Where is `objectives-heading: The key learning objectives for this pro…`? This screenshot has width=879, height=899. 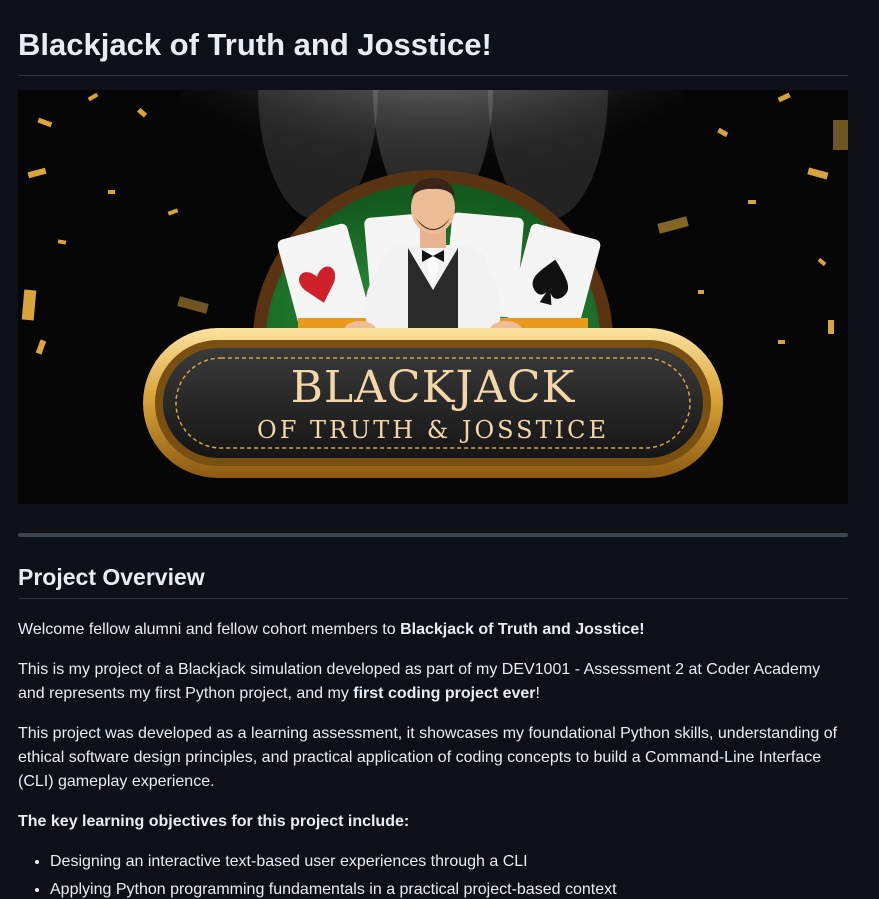 objectives-heading: The key learning objectives for this pro… is located at coordinates (433, 822).